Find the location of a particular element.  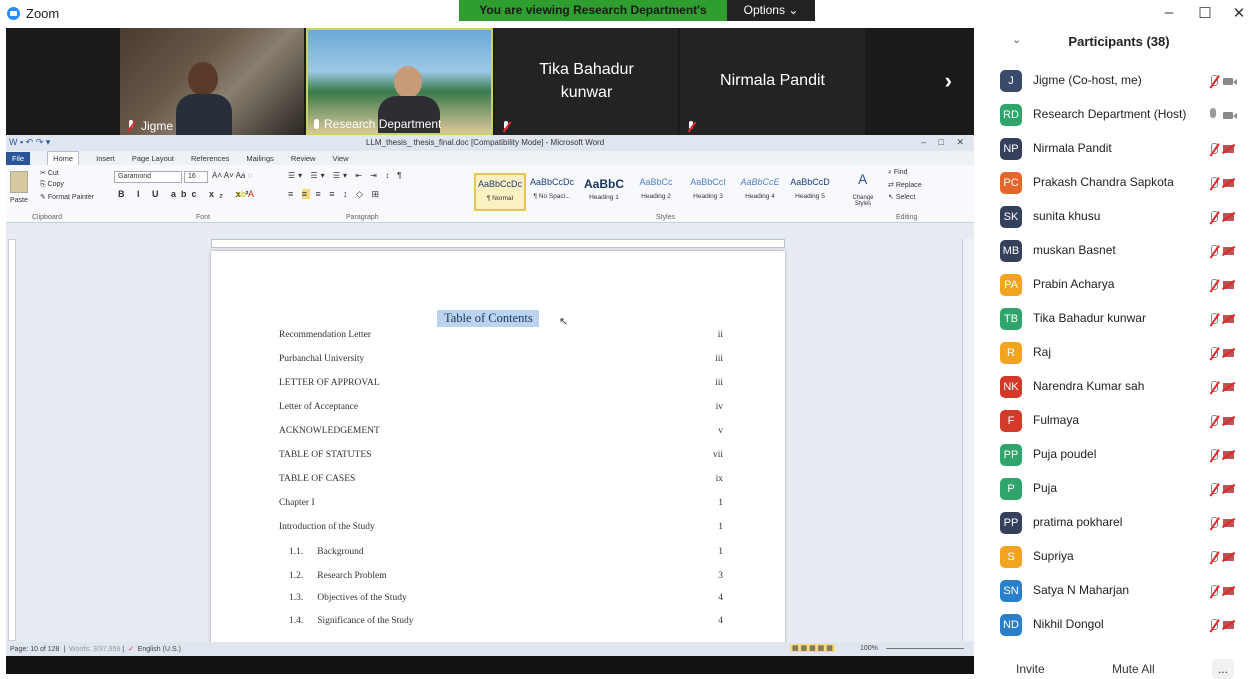

participant-row: PC Prakash Chandra Sapkota is located at coordinates (1119, 183).